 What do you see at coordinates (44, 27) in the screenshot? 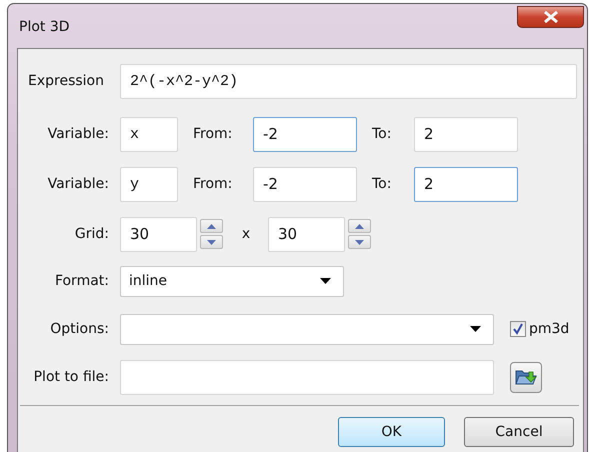
I see `window-title: Plot 3D` at bounding box center [44, 27].